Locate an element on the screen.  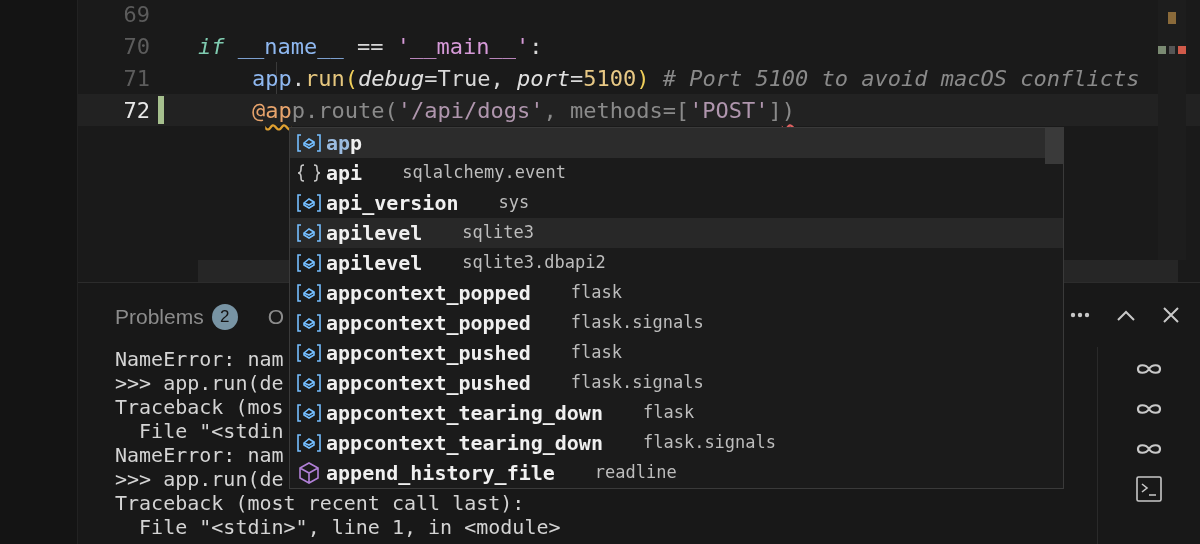
line-number: 70 is located at coordinates (136, 46).